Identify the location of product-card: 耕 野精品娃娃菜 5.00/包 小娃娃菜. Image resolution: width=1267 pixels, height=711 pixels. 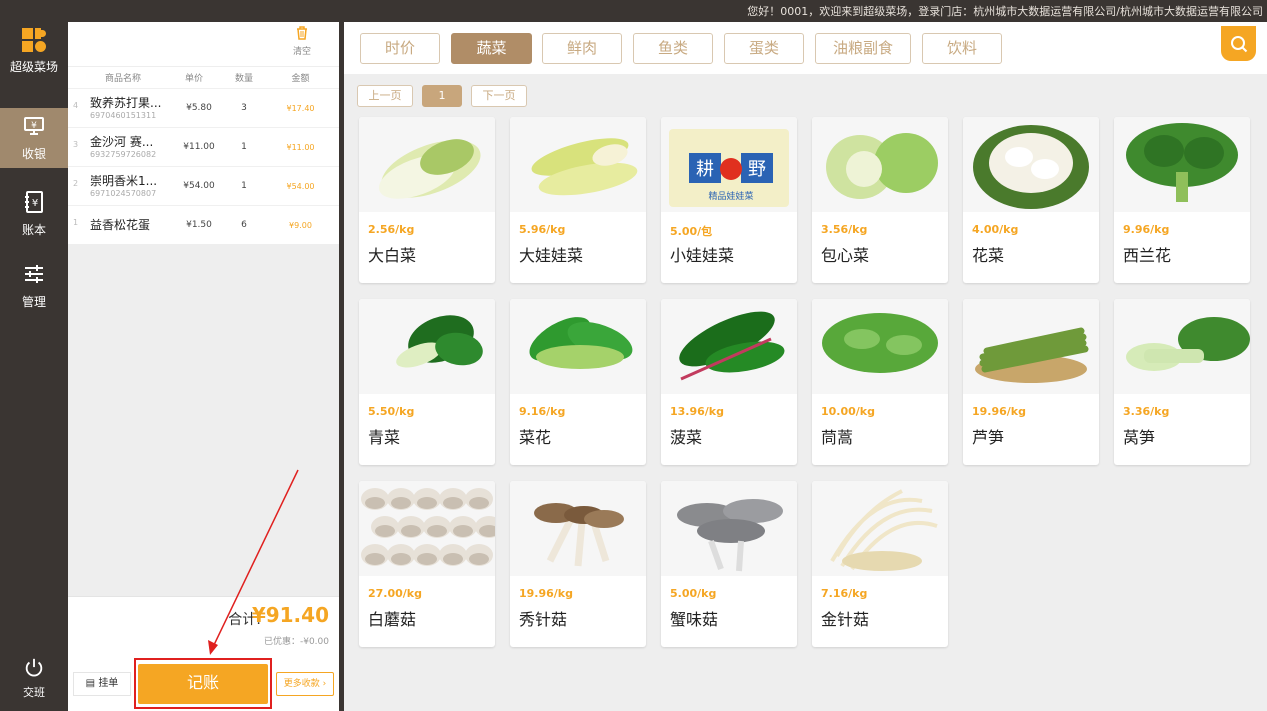
(729, 200).